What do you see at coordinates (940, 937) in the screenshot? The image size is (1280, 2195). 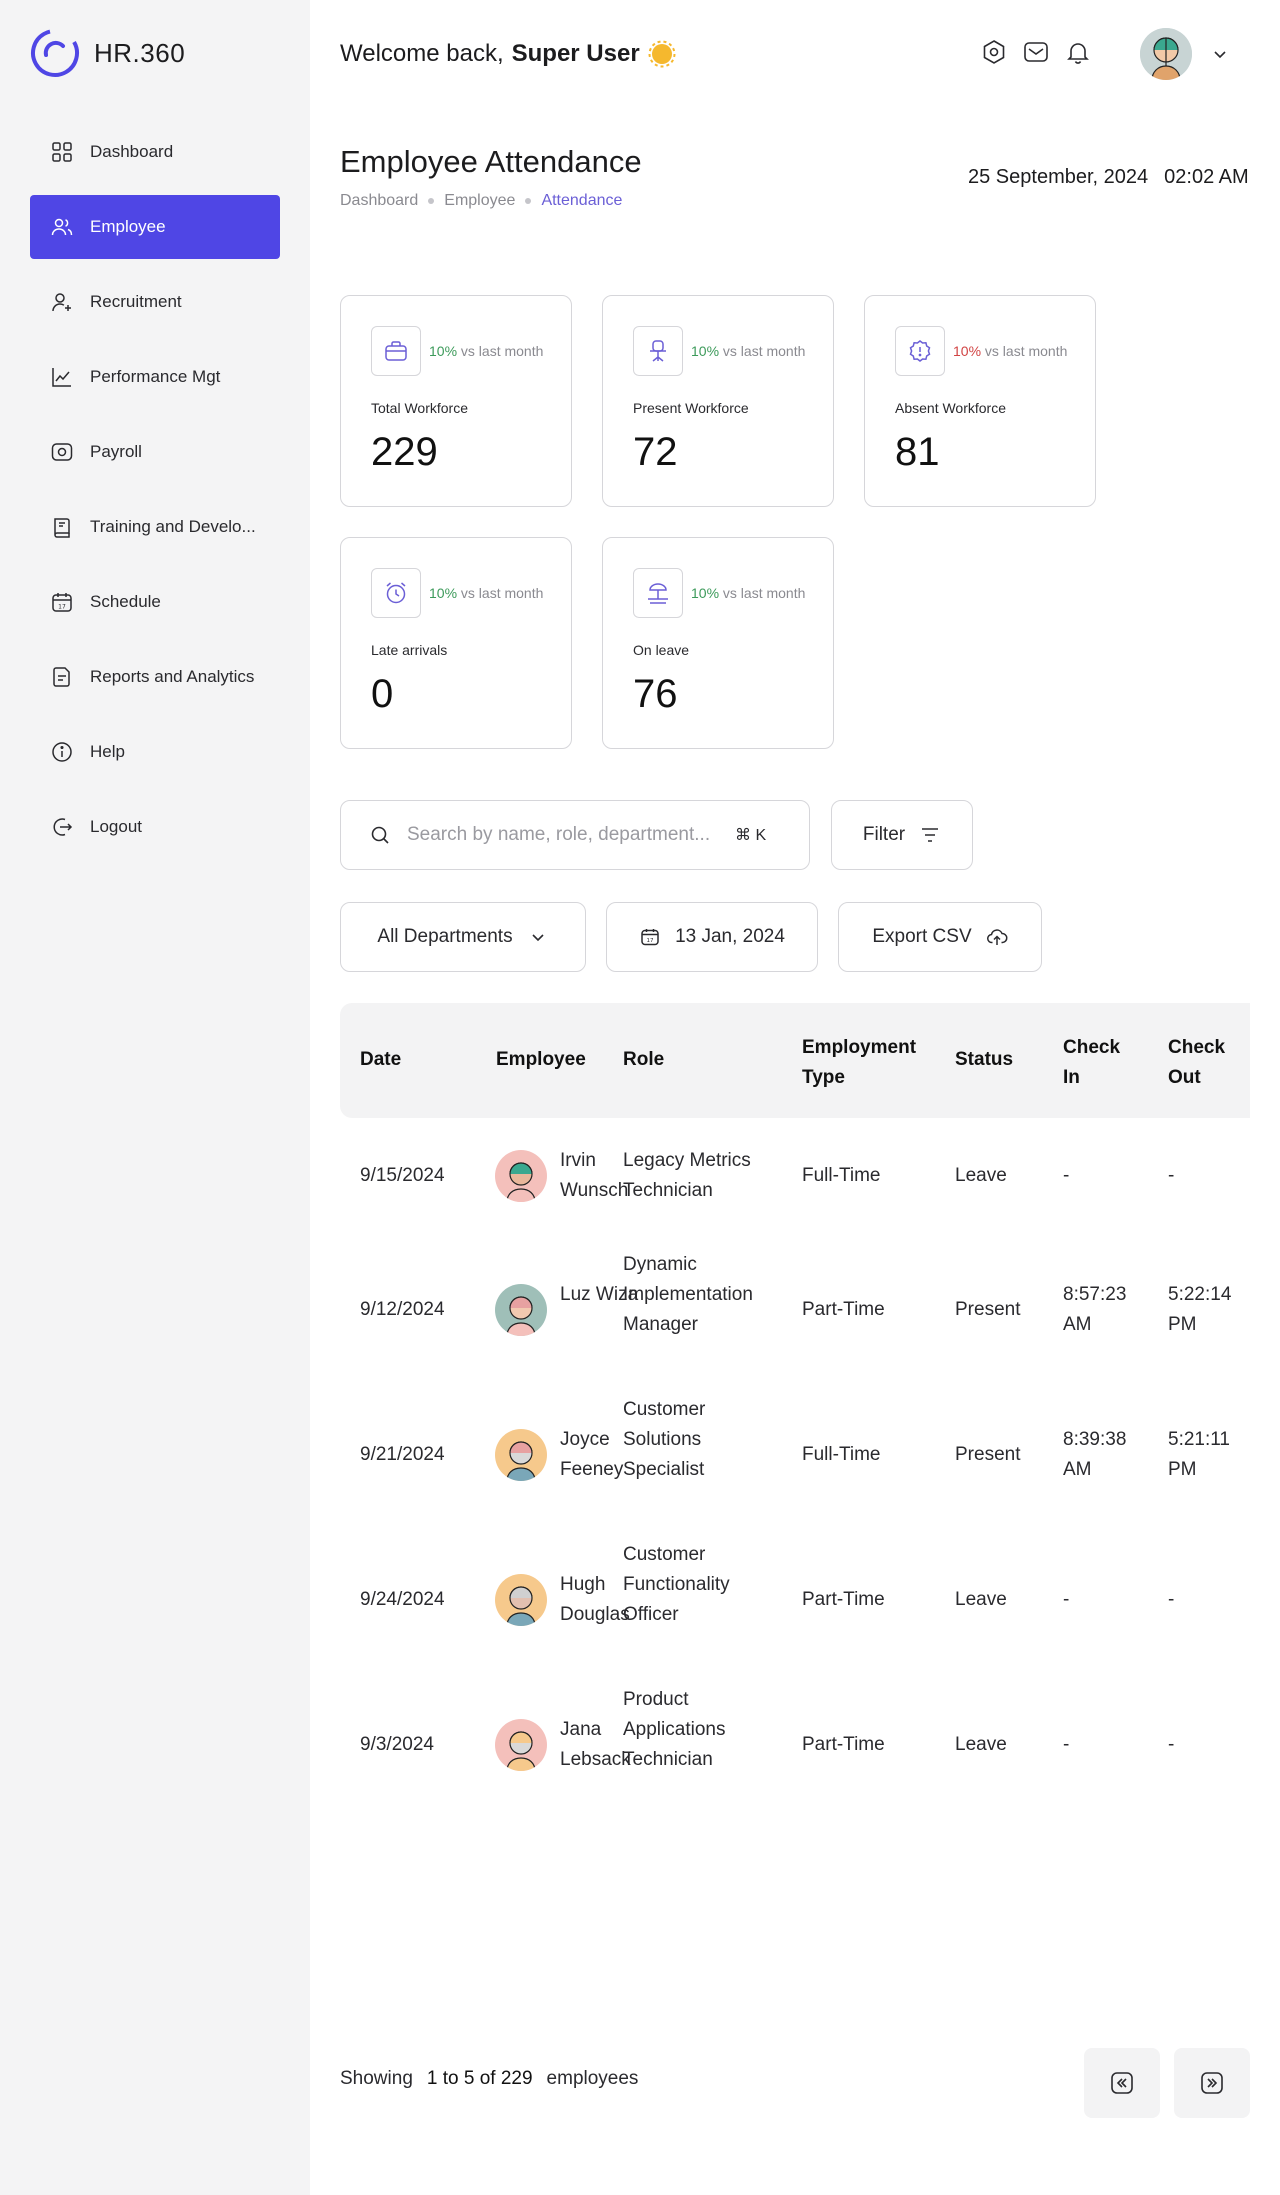 I see `export-csv-button: Export CSV` at bounding box center [940, 937].